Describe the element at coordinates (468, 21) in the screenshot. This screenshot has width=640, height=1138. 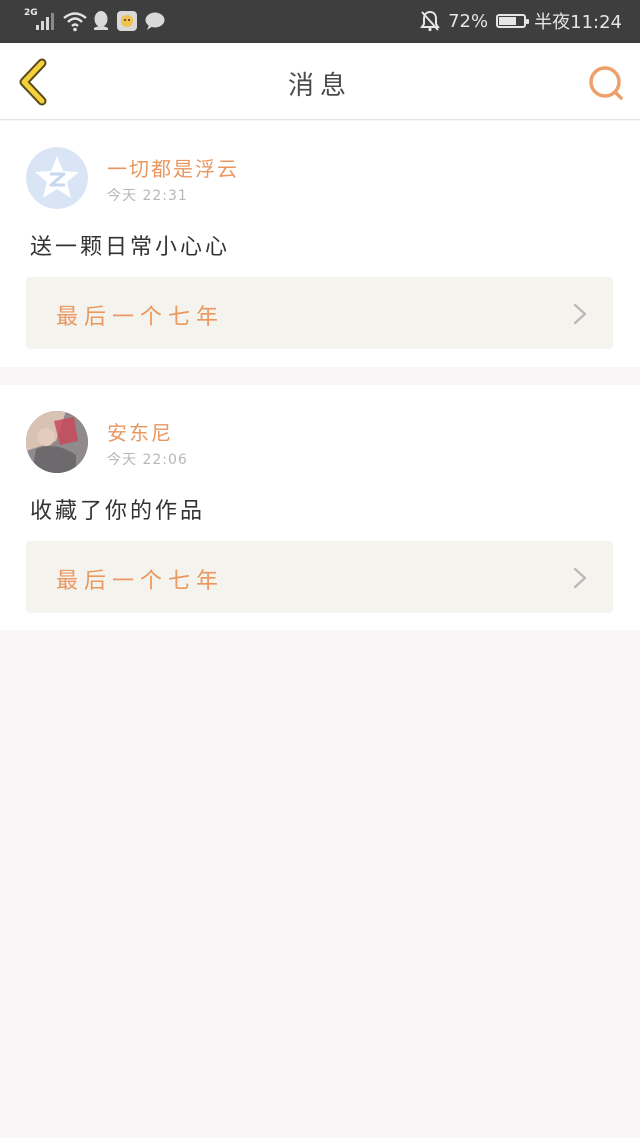
I see `battery-percent: 72%` at that location.